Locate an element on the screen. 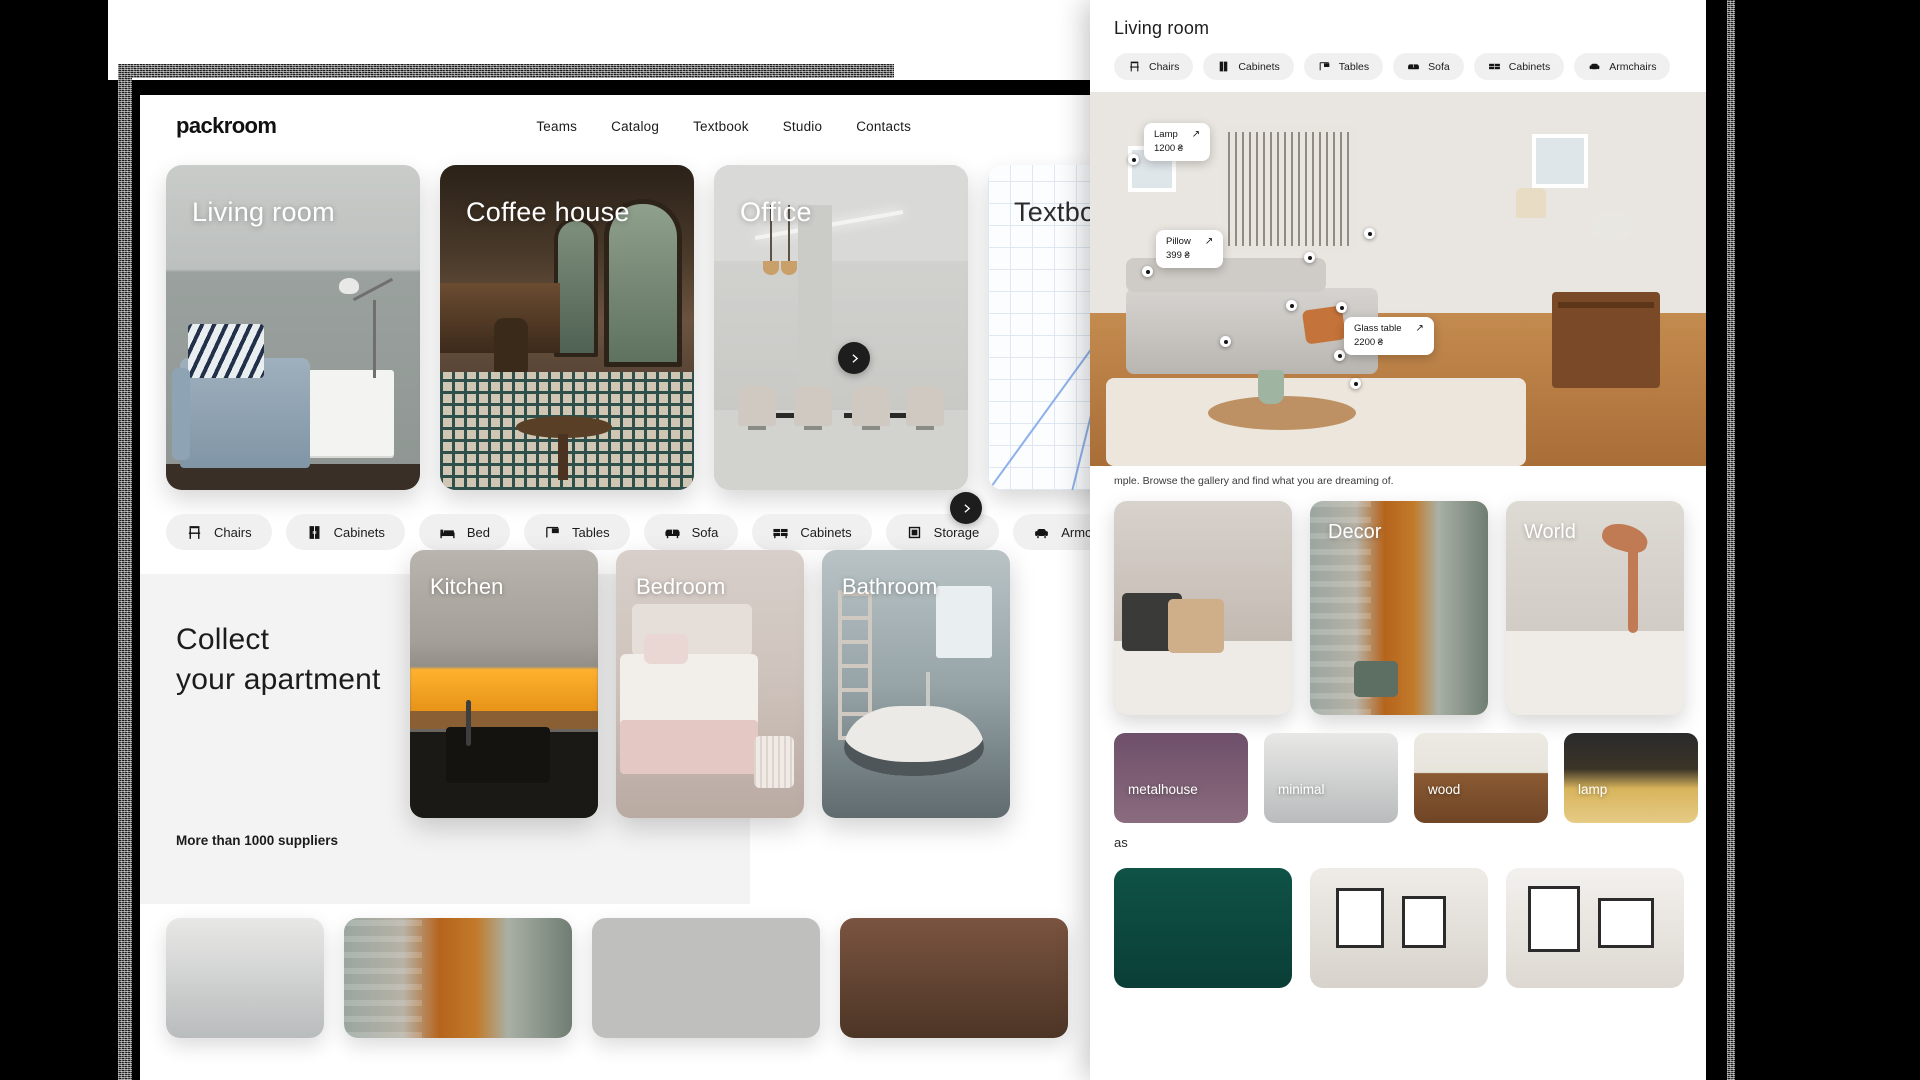  collect-title-line2: your apartment is located at coordinates (278, 679).